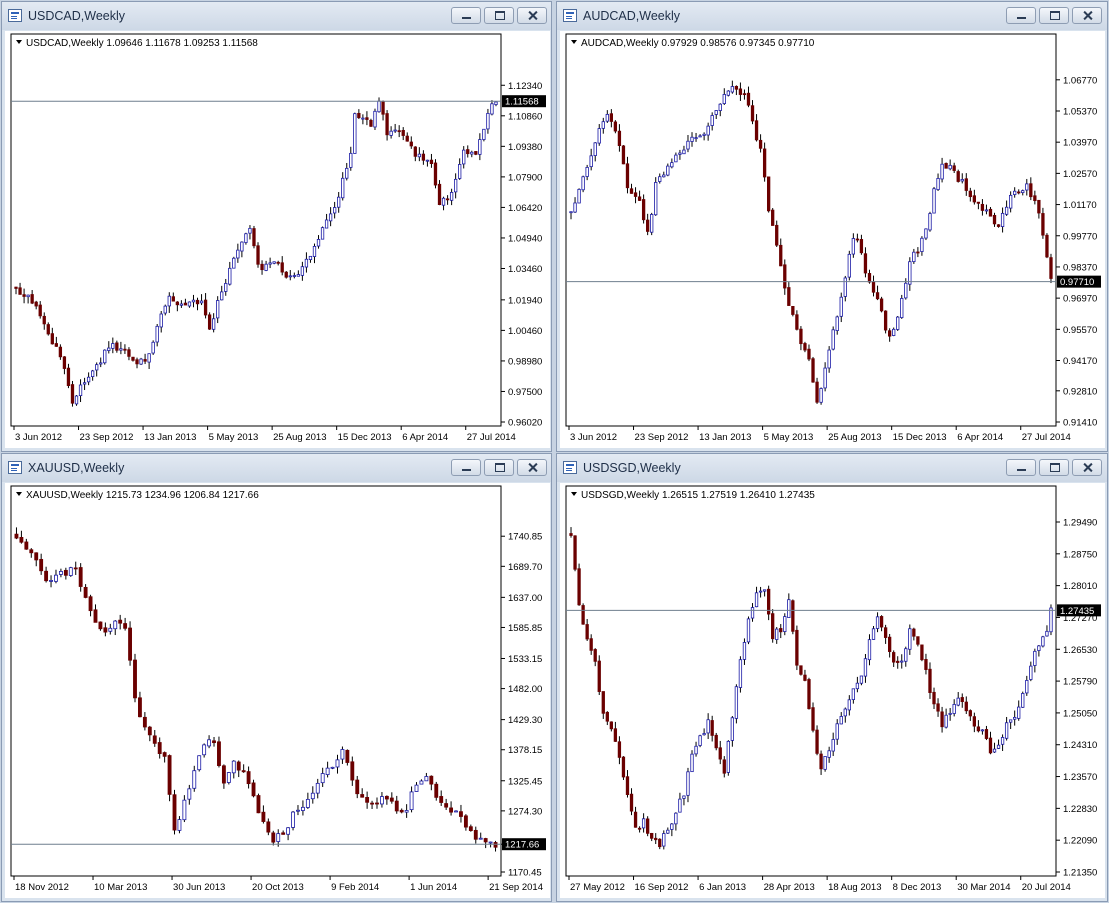 Image resolution: width=1109 pixels, height=903 pixels. Describe the element at coordinates (120, 887) in the screenshot. I see `x-tick-label: 10 Mar 2013` at that location.